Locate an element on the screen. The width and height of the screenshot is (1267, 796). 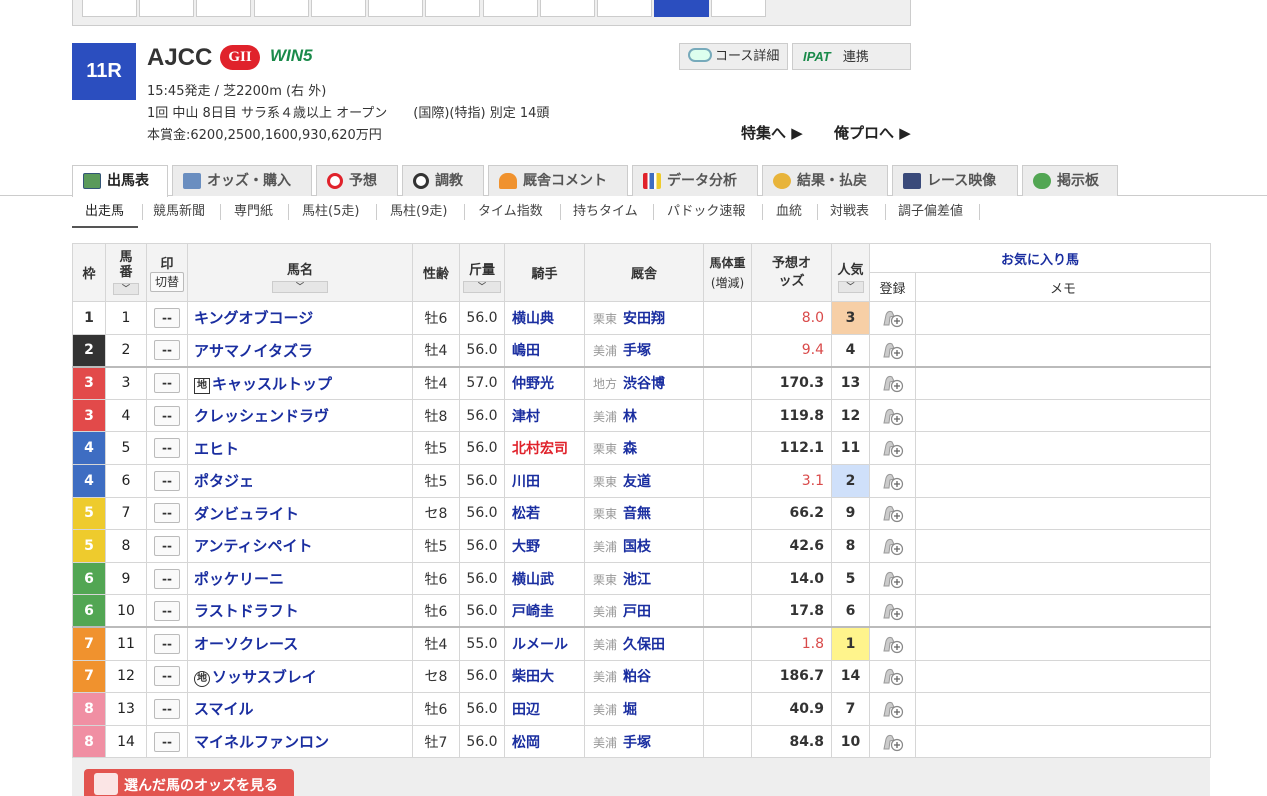
tab-comment: 厩舎コメント is located at coordinates (558, 180).